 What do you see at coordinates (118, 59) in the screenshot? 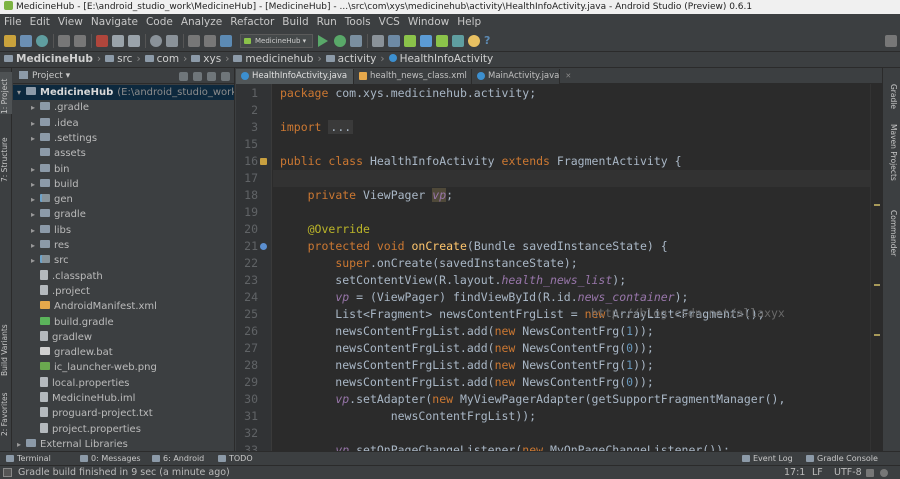
I see `breadcrumb-src: src` at bounding box center [118, 59].